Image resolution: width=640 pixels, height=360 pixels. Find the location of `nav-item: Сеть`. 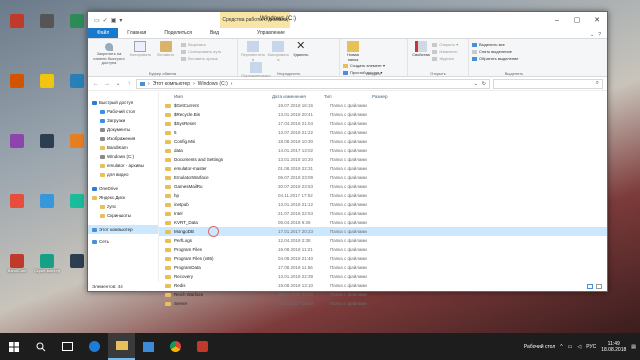

nav-item: Сеть is located at coordinates (123, 241).